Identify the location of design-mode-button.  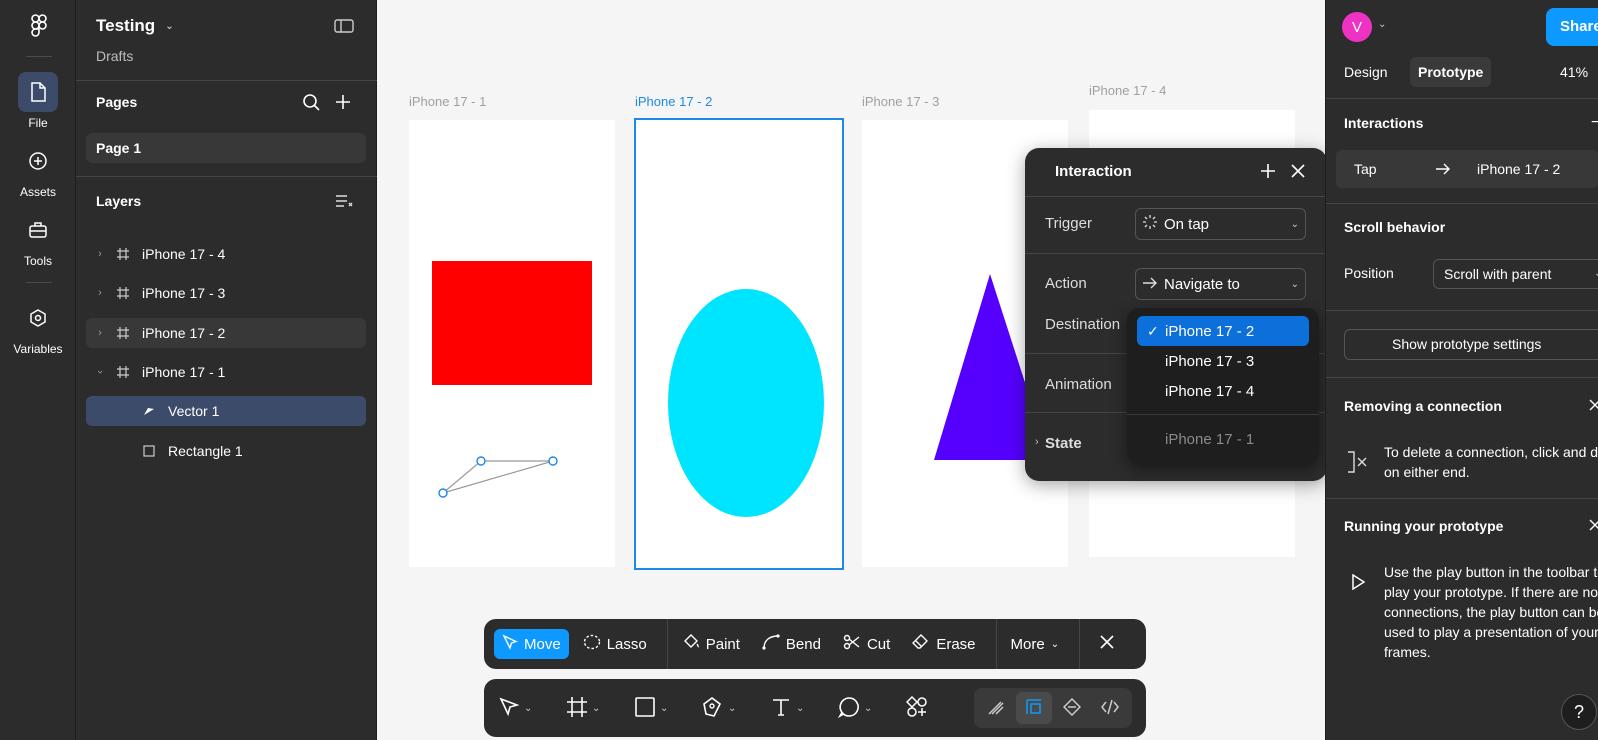
(1034, 708).